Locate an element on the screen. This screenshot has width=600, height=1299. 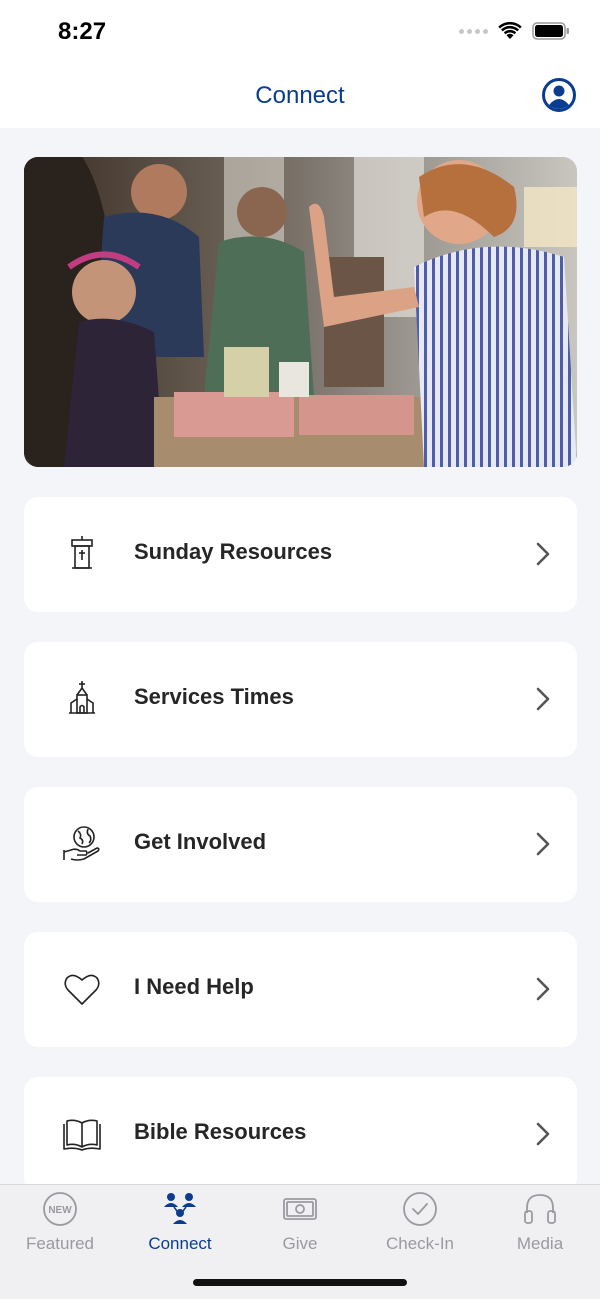
status-icons is located at coordinates (514, 31).